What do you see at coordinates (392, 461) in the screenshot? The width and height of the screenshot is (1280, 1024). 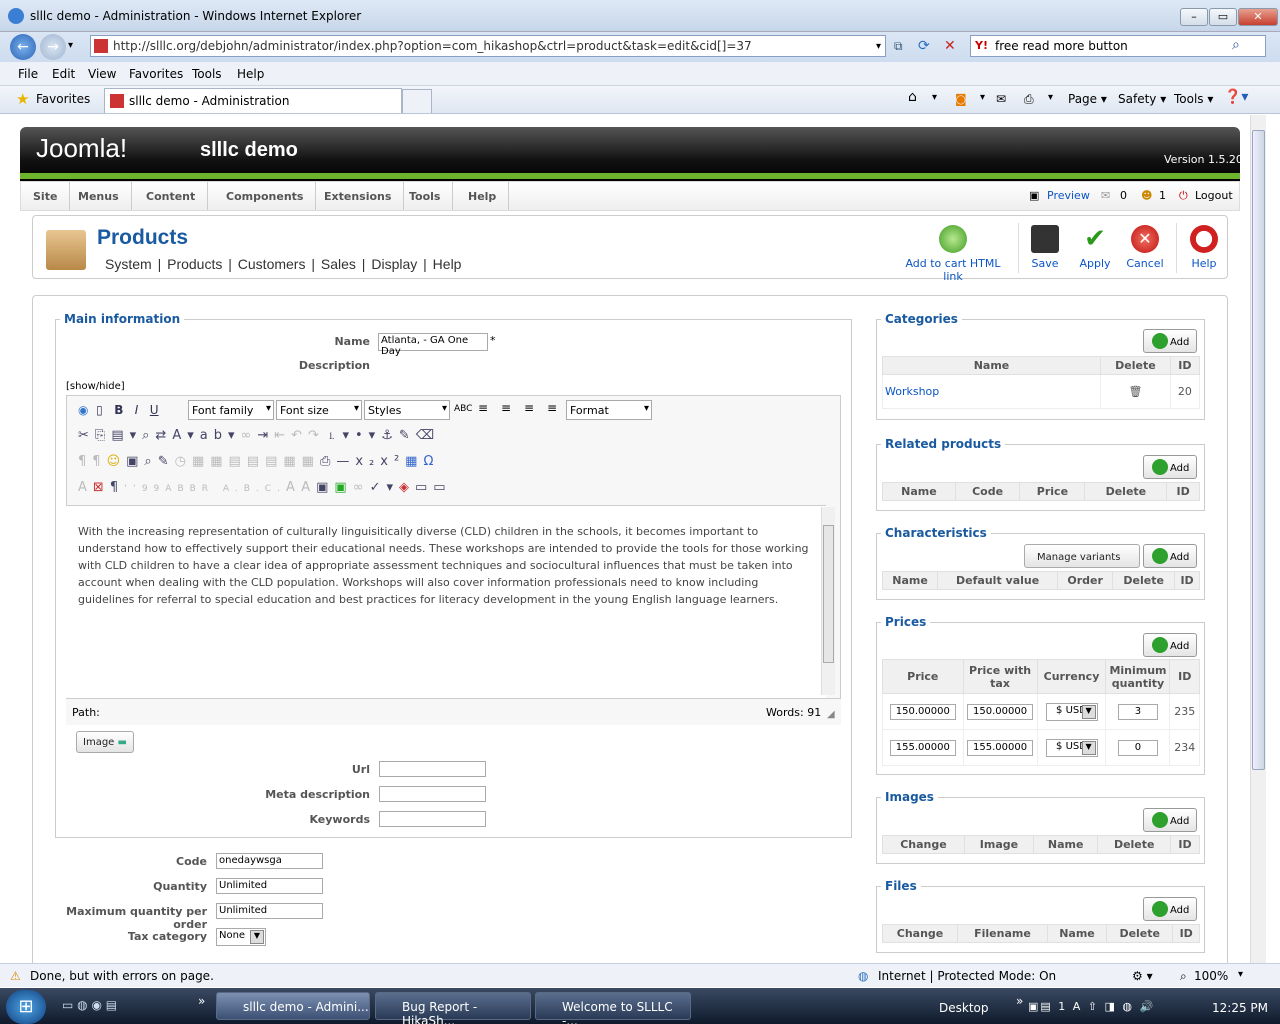 I see `superscript-icon: x²` at bounding box center [392, 461].